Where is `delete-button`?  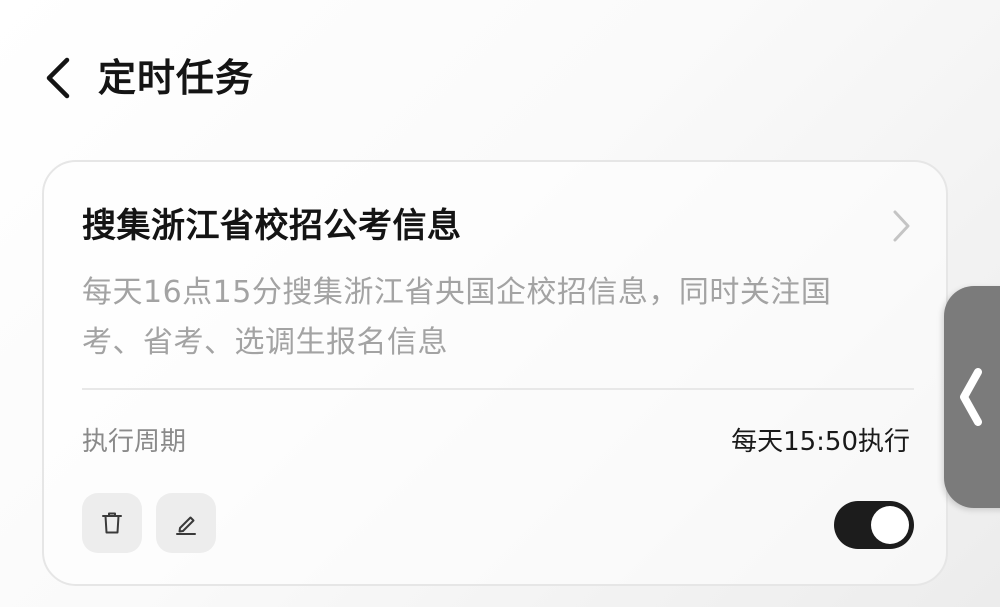 delete-button is located at coordinates (112, 523).